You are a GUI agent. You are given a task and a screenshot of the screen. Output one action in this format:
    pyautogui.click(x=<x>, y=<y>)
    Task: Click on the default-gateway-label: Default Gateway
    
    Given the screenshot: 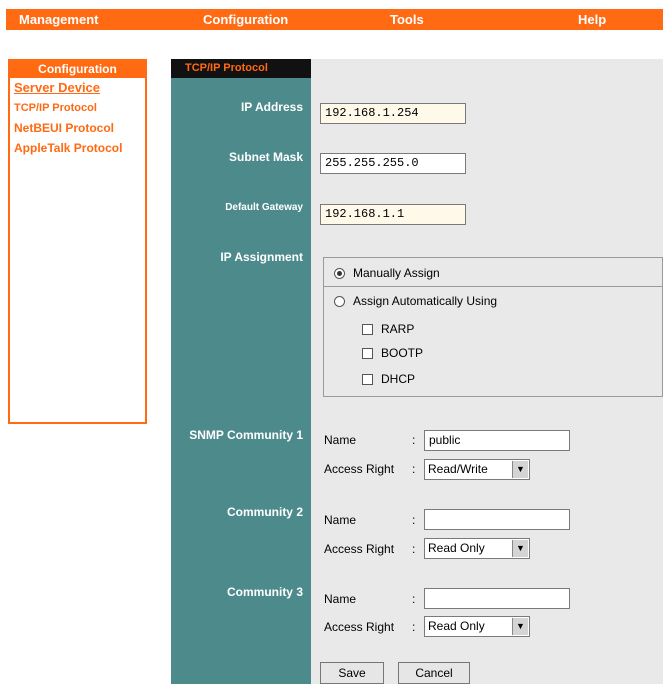 What is the action you would take?
    pyautogui.click(x=264, y=207)
    